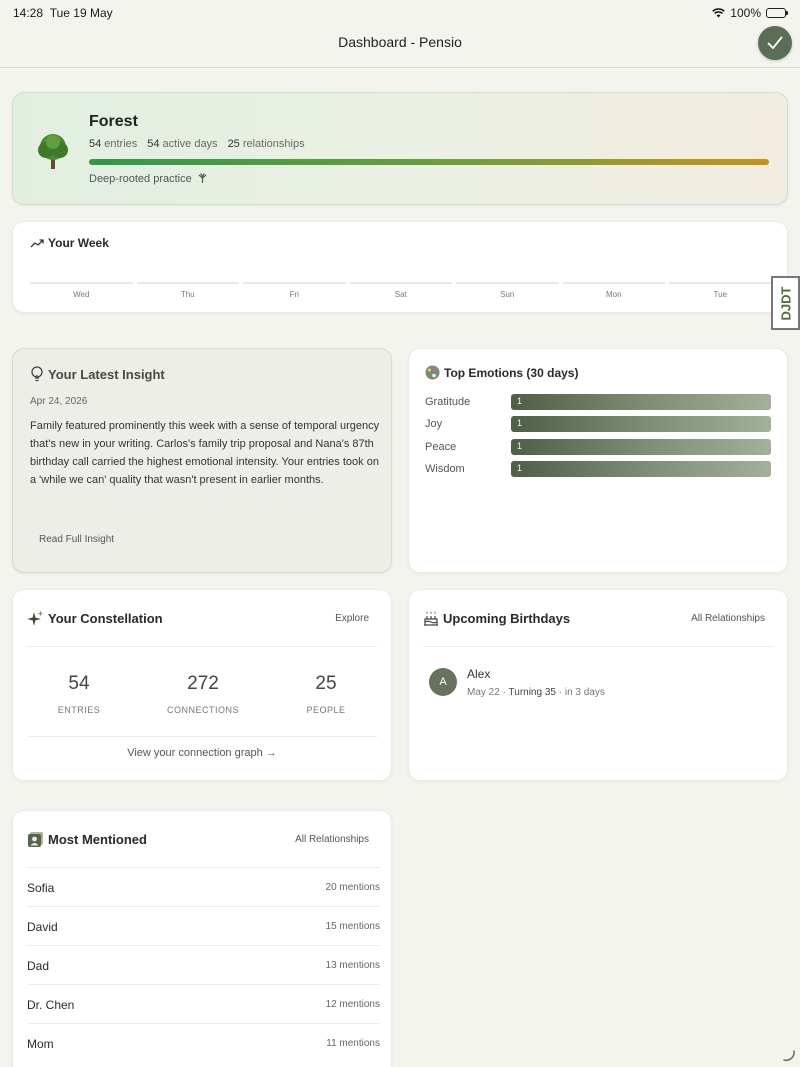 This screenshot has width=800, height=1067. What do you see at coordinates (87, 839) in the screenshot?
I see `most-mentioned-title: Most Mentioned` at bounding box center [87, 839].